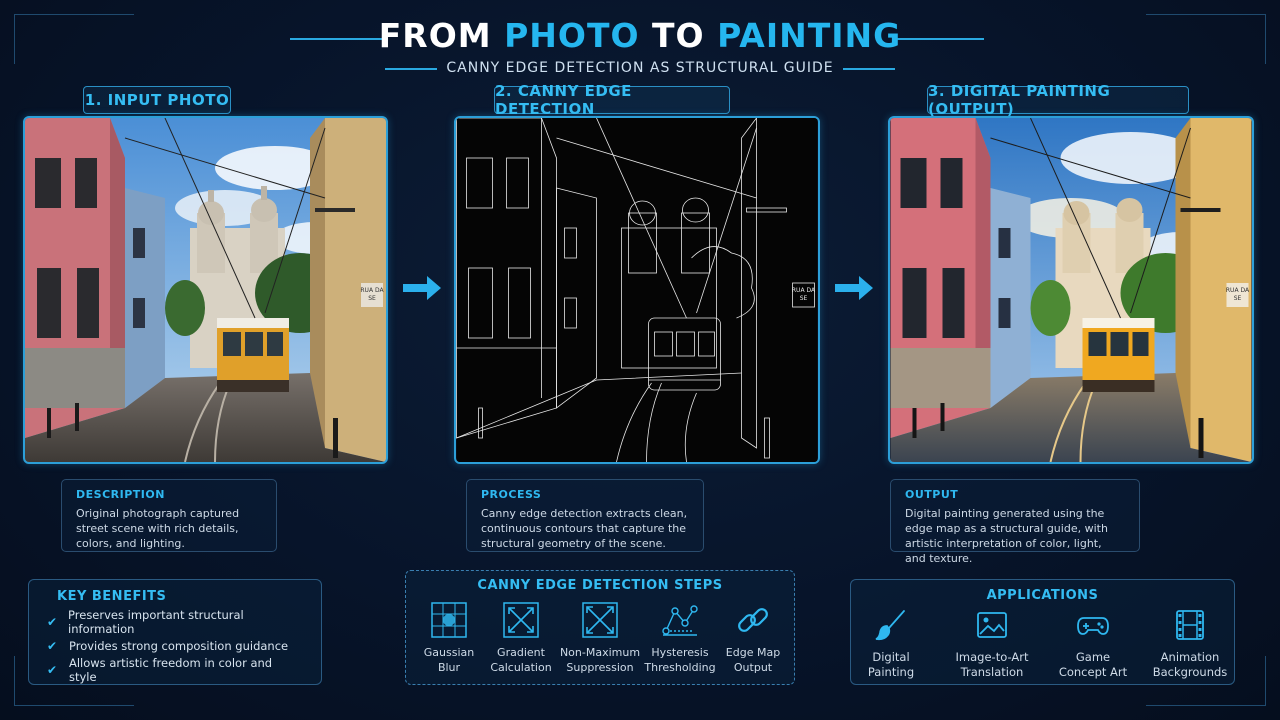  I want to click on canny-steps-title: CANNY EDGE DETECTION STEPS, so click(600, 585).